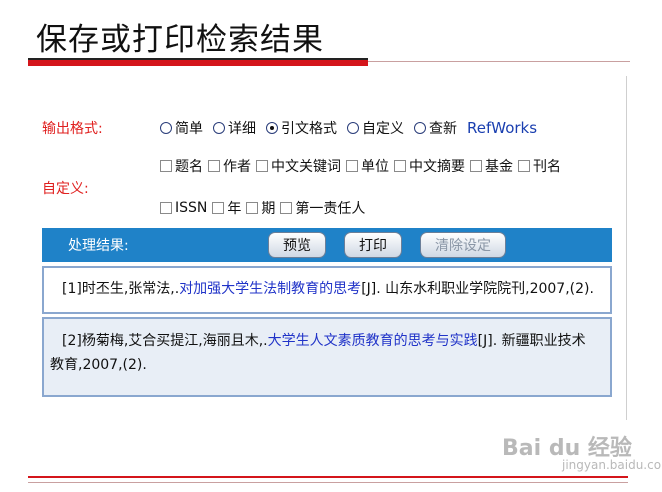 The image size is (662, 492). Describe the element at coordinates (226, 208) in the screenshot. I see `field-year: 年` at that location.